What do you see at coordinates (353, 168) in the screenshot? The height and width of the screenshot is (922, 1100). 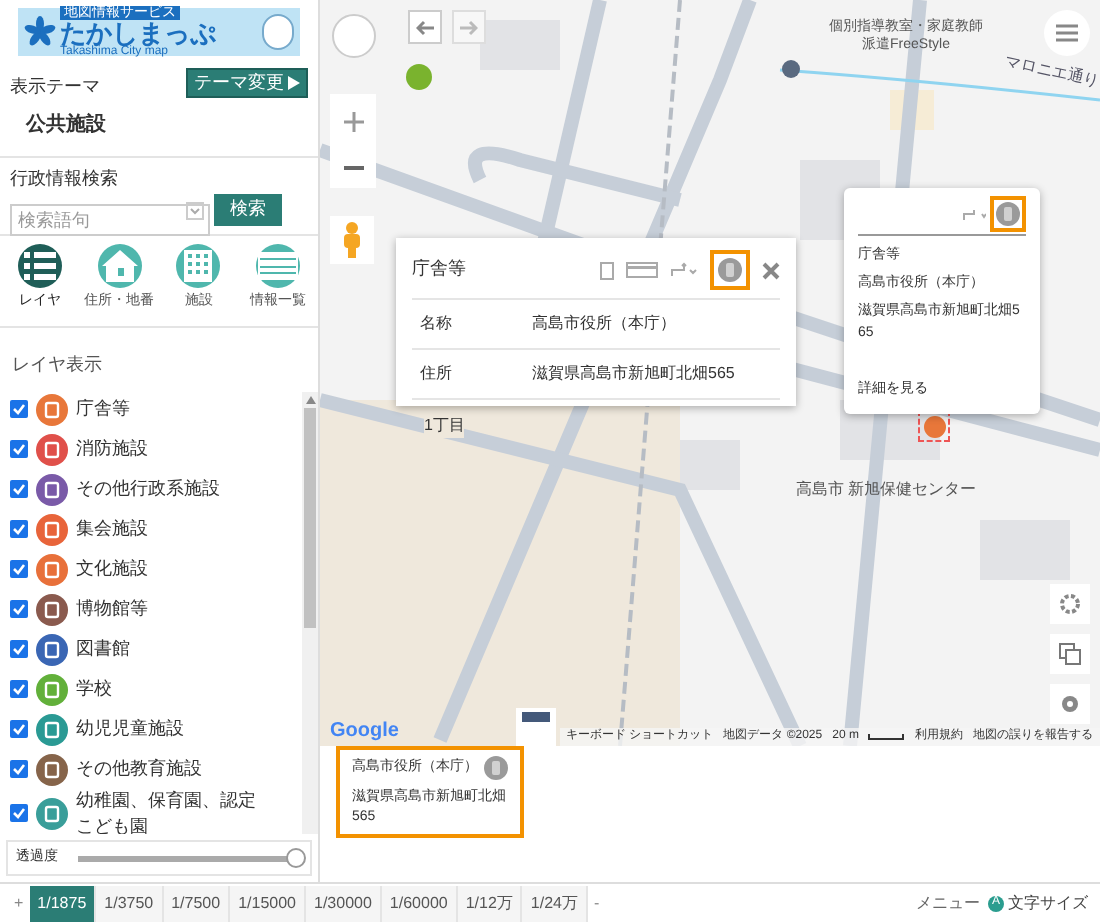 I see `zoom-out-icon` at bounding box center [353, 168].